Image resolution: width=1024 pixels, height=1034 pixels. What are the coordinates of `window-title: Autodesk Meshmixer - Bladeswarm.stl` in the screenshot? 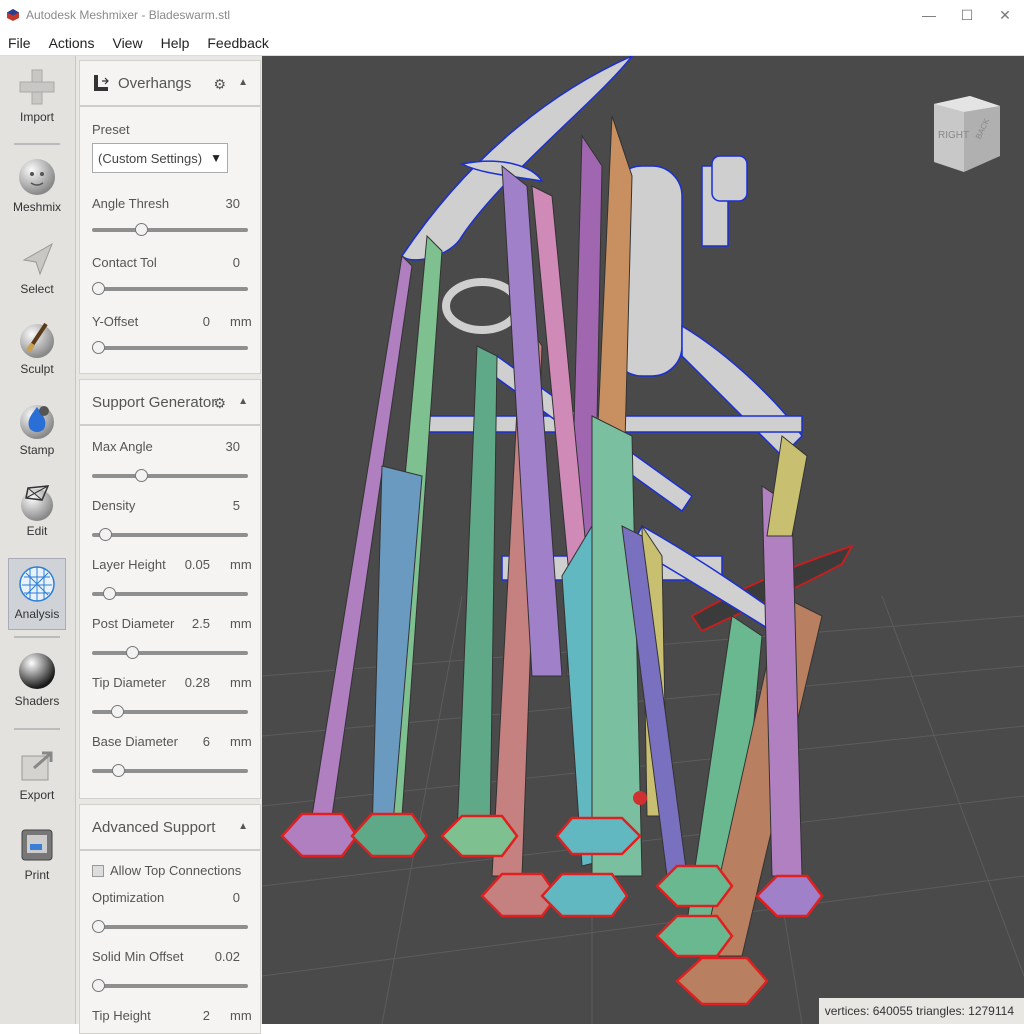 It's located at (128, 15).